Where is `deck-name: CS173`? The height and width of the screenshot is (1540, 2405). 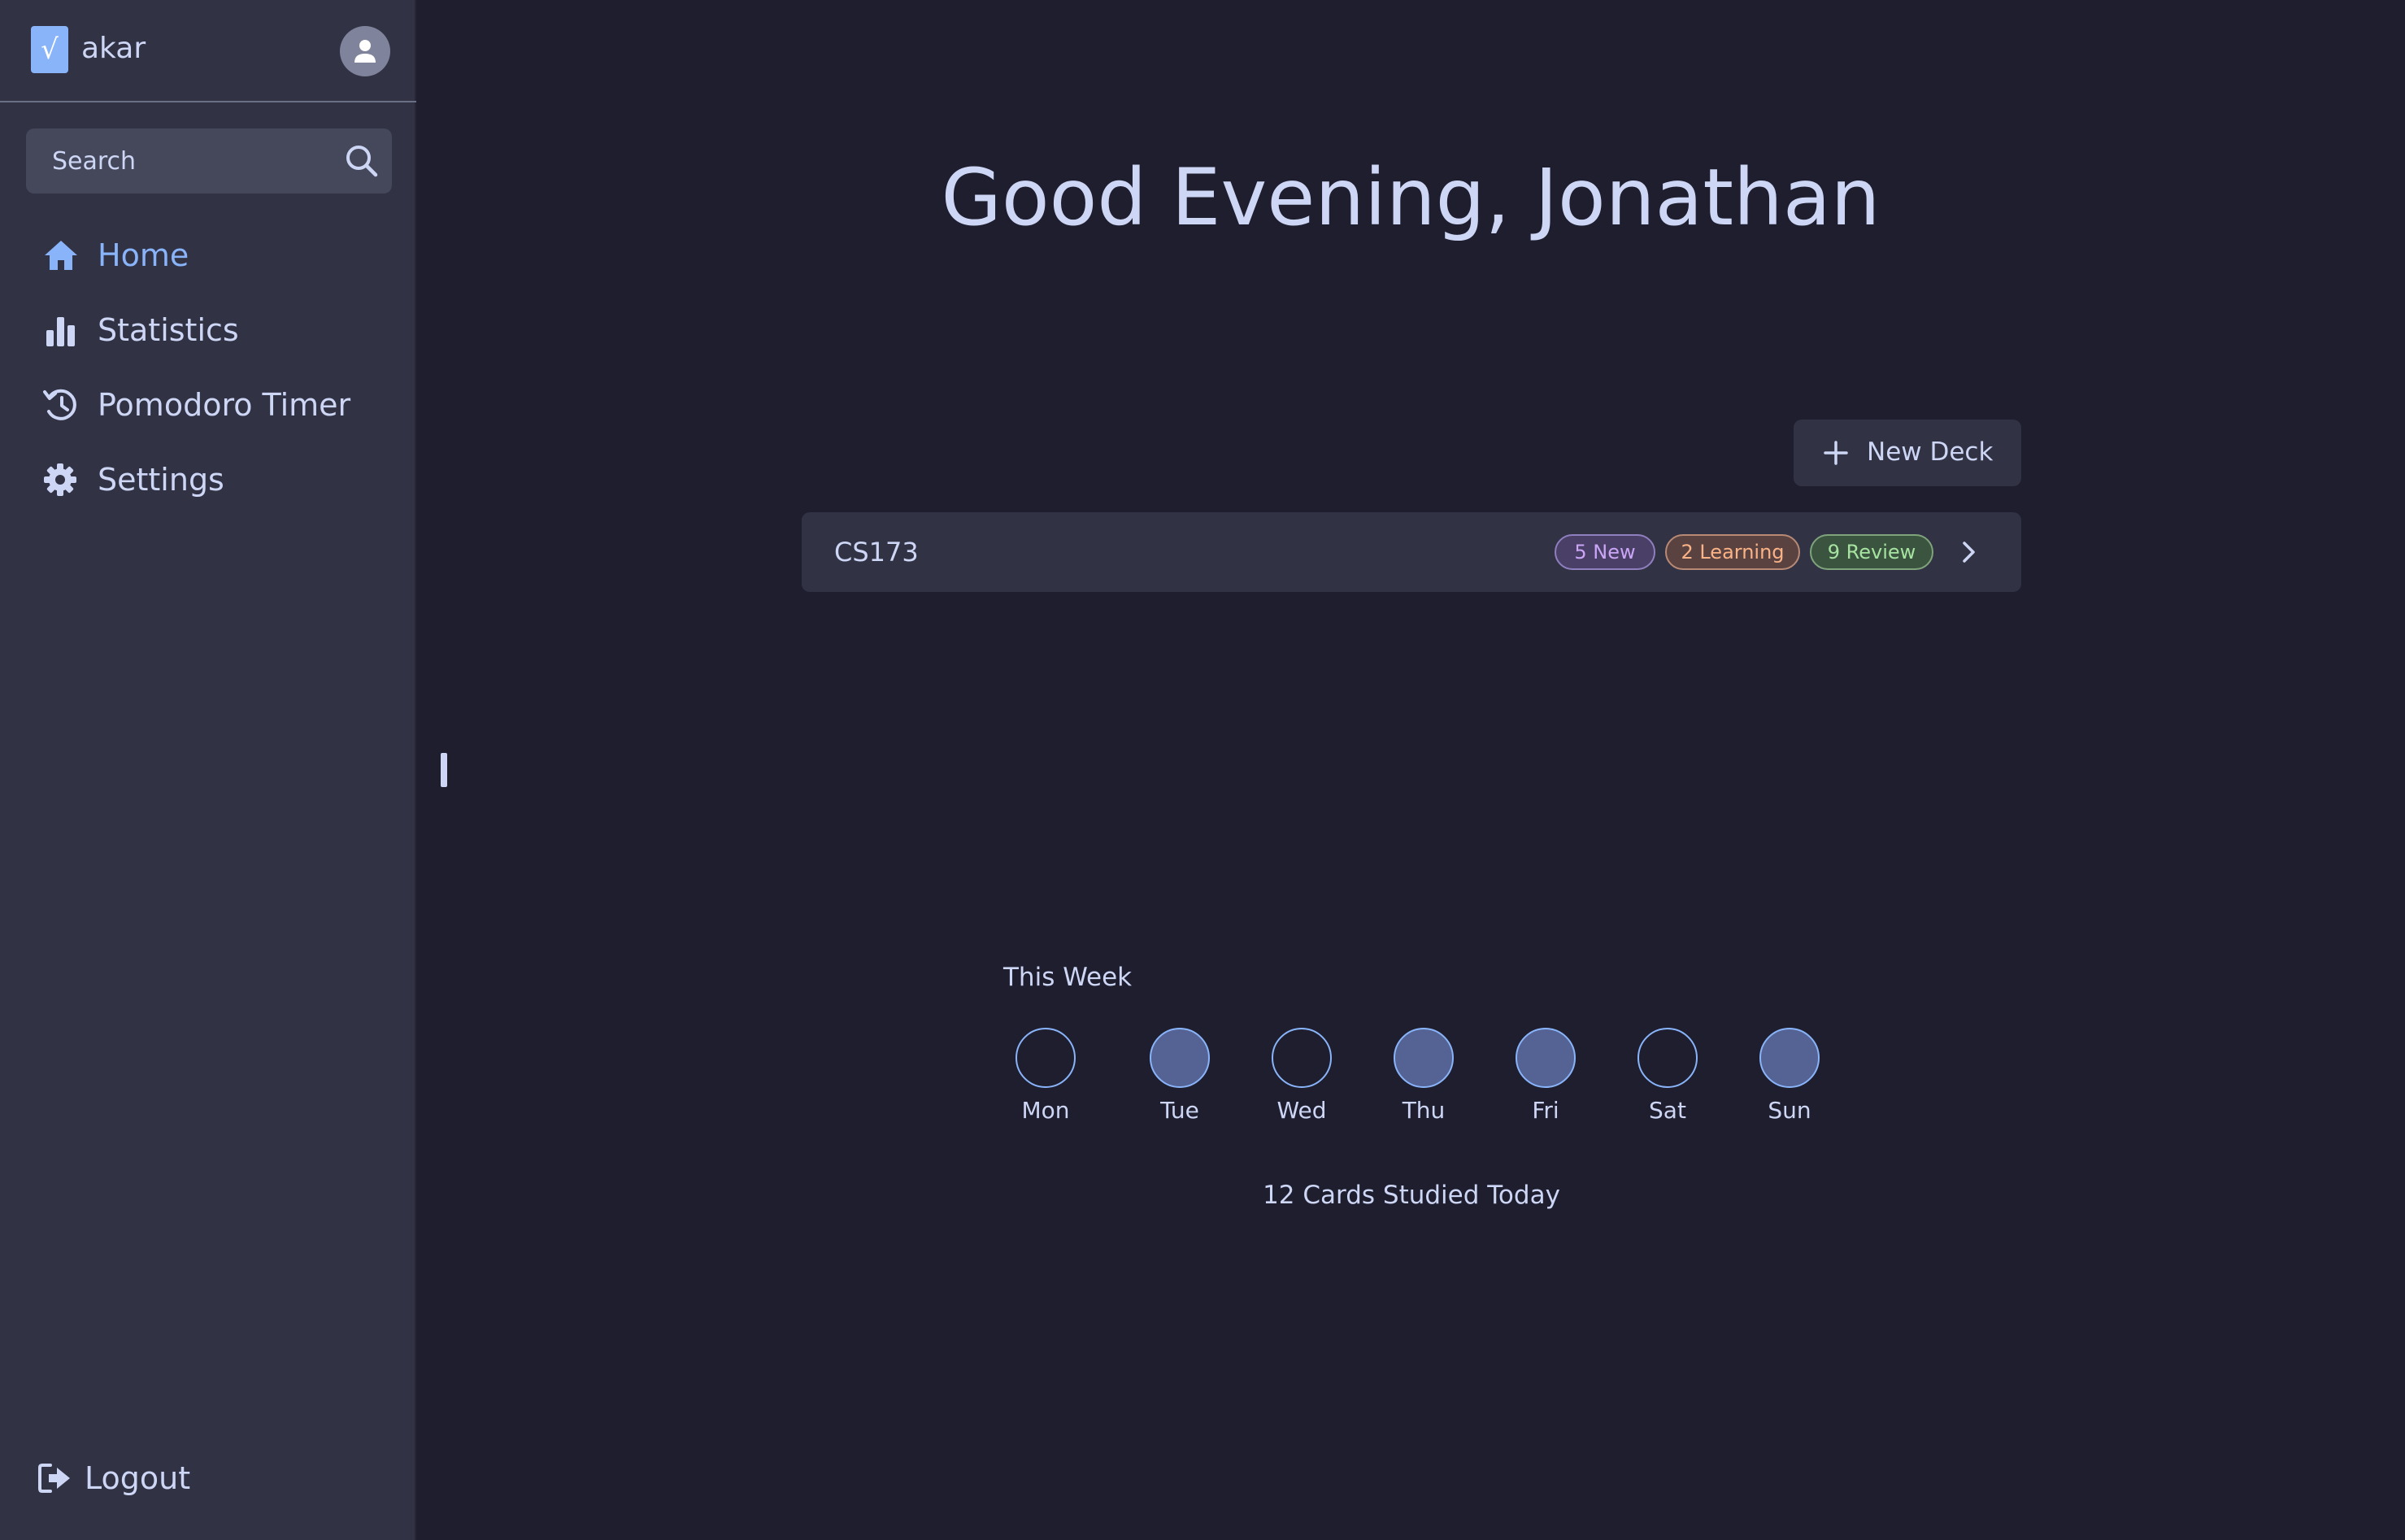 deck-name: CS173 is located at coordinates (876, 552).